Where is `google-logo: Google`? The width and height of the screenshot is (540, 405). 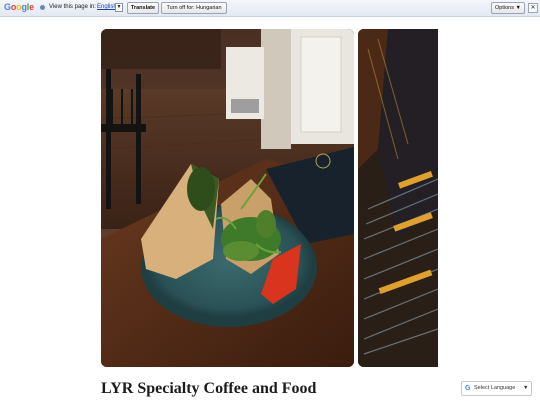
google-logo: Google is located at coordinates (19, 7).